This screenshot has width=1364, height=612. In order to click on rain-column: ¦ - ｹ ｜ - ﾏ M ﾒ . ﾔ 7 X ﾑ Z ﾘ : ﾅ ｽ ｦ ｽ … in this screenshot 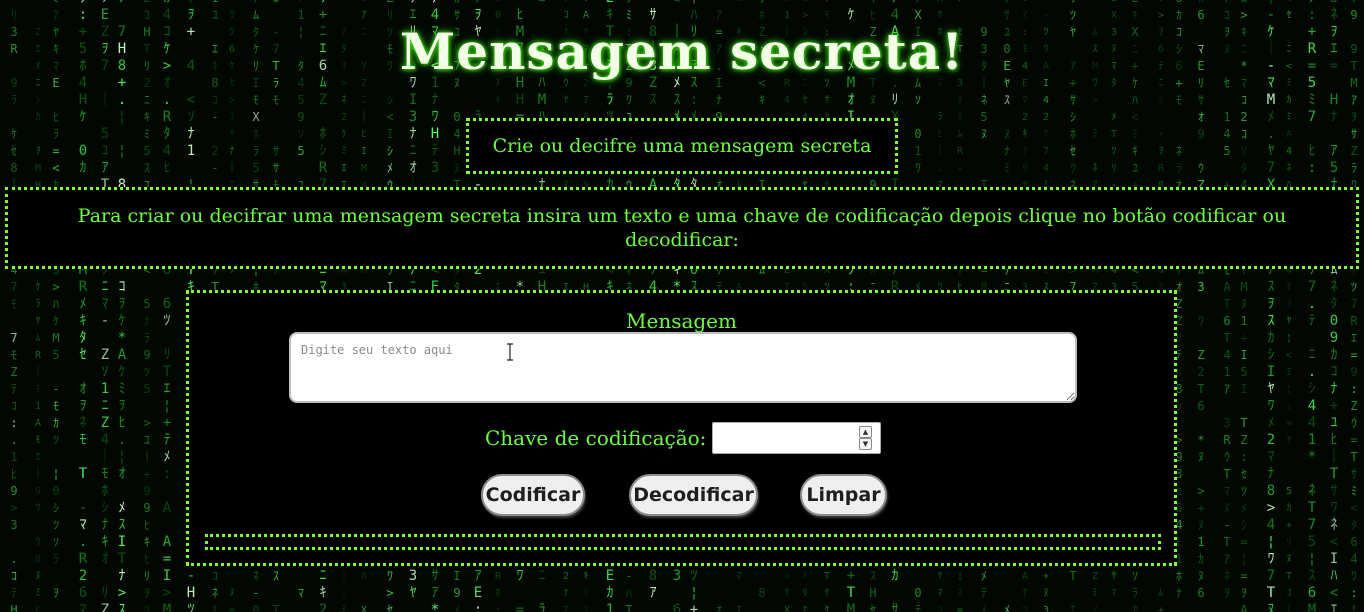, I will do `click(1271, 306)`.